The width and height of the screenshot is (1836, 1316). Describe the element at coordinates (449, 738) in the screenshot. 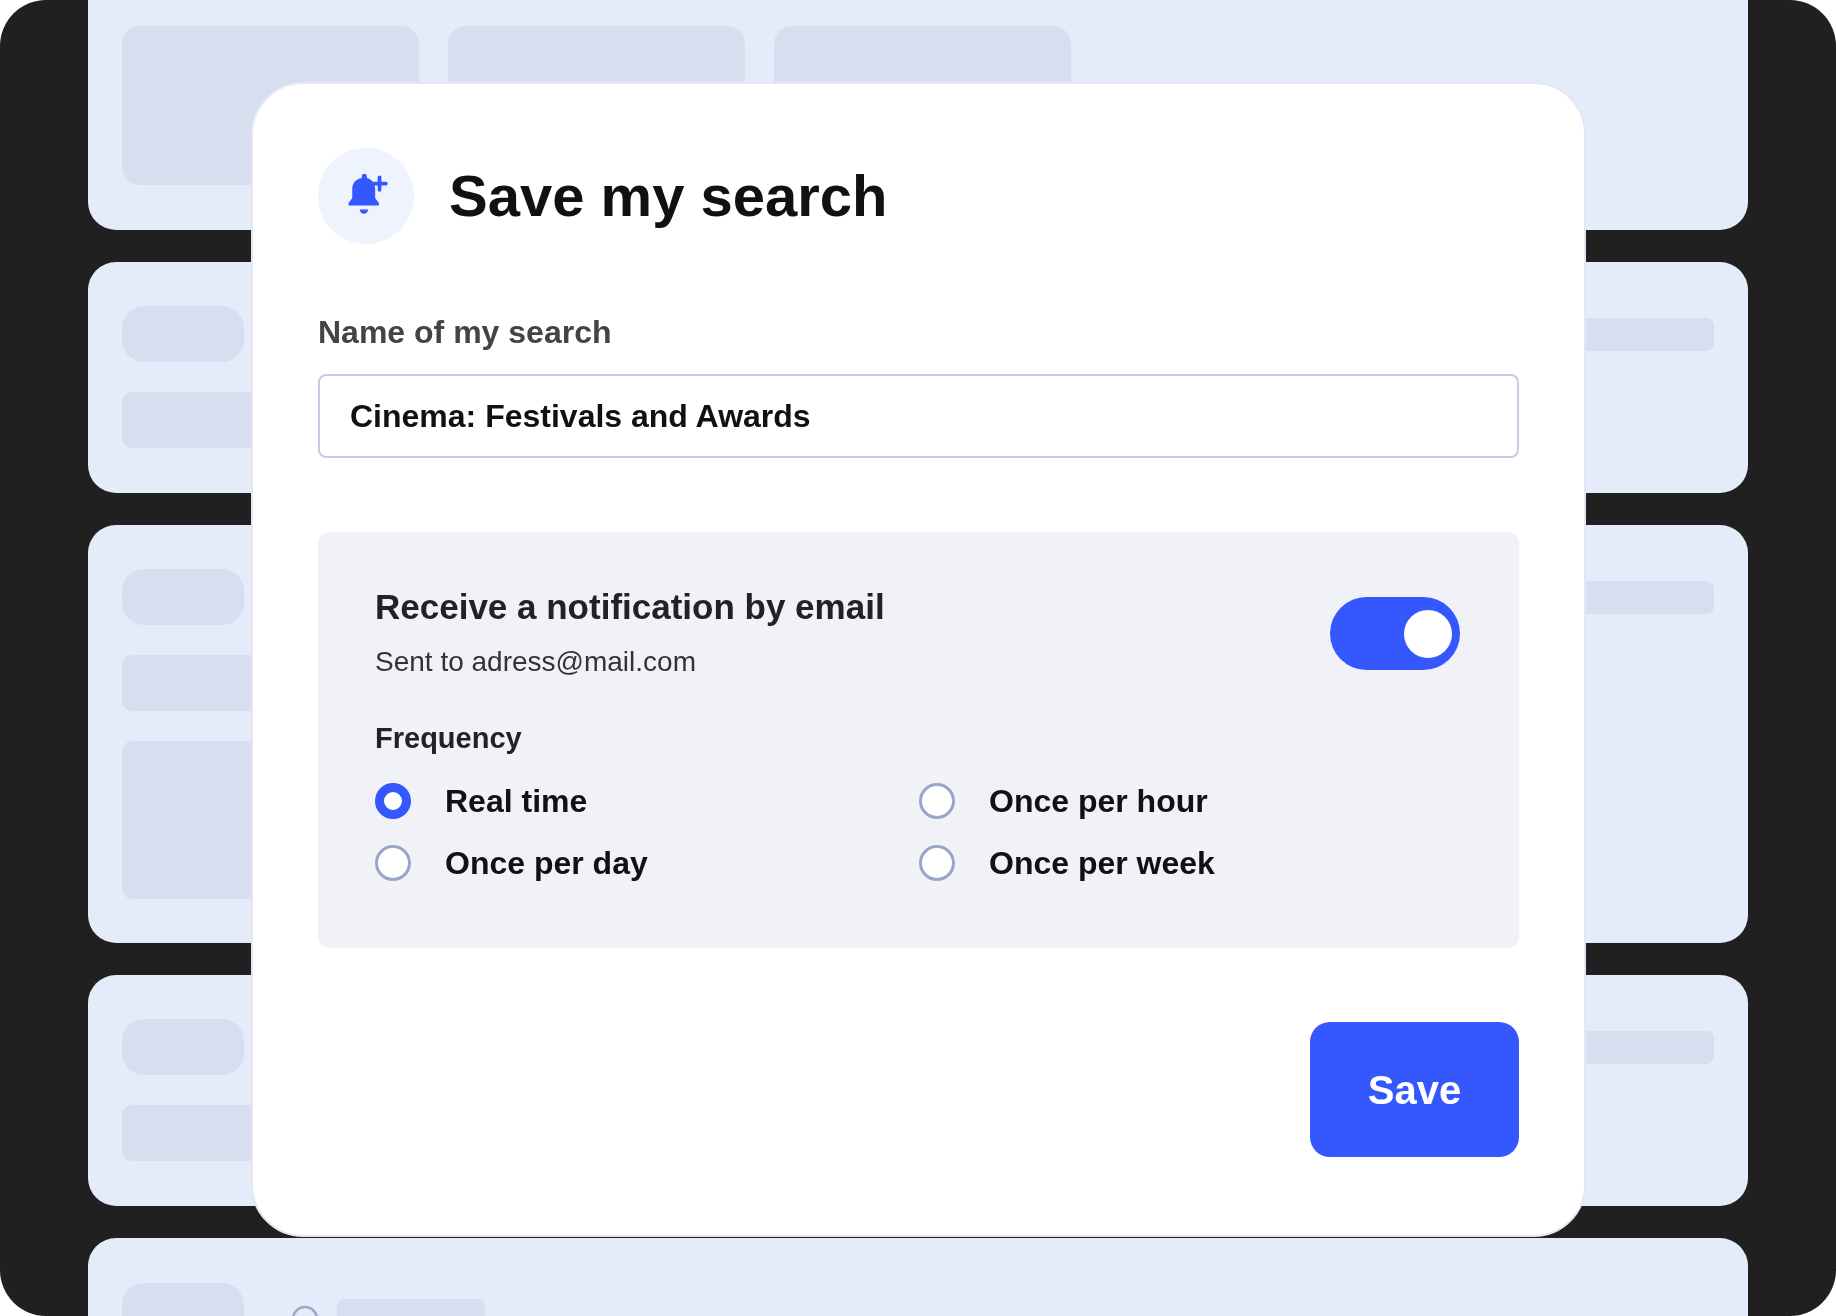

I see `frequency-label: Frequency` at that location.